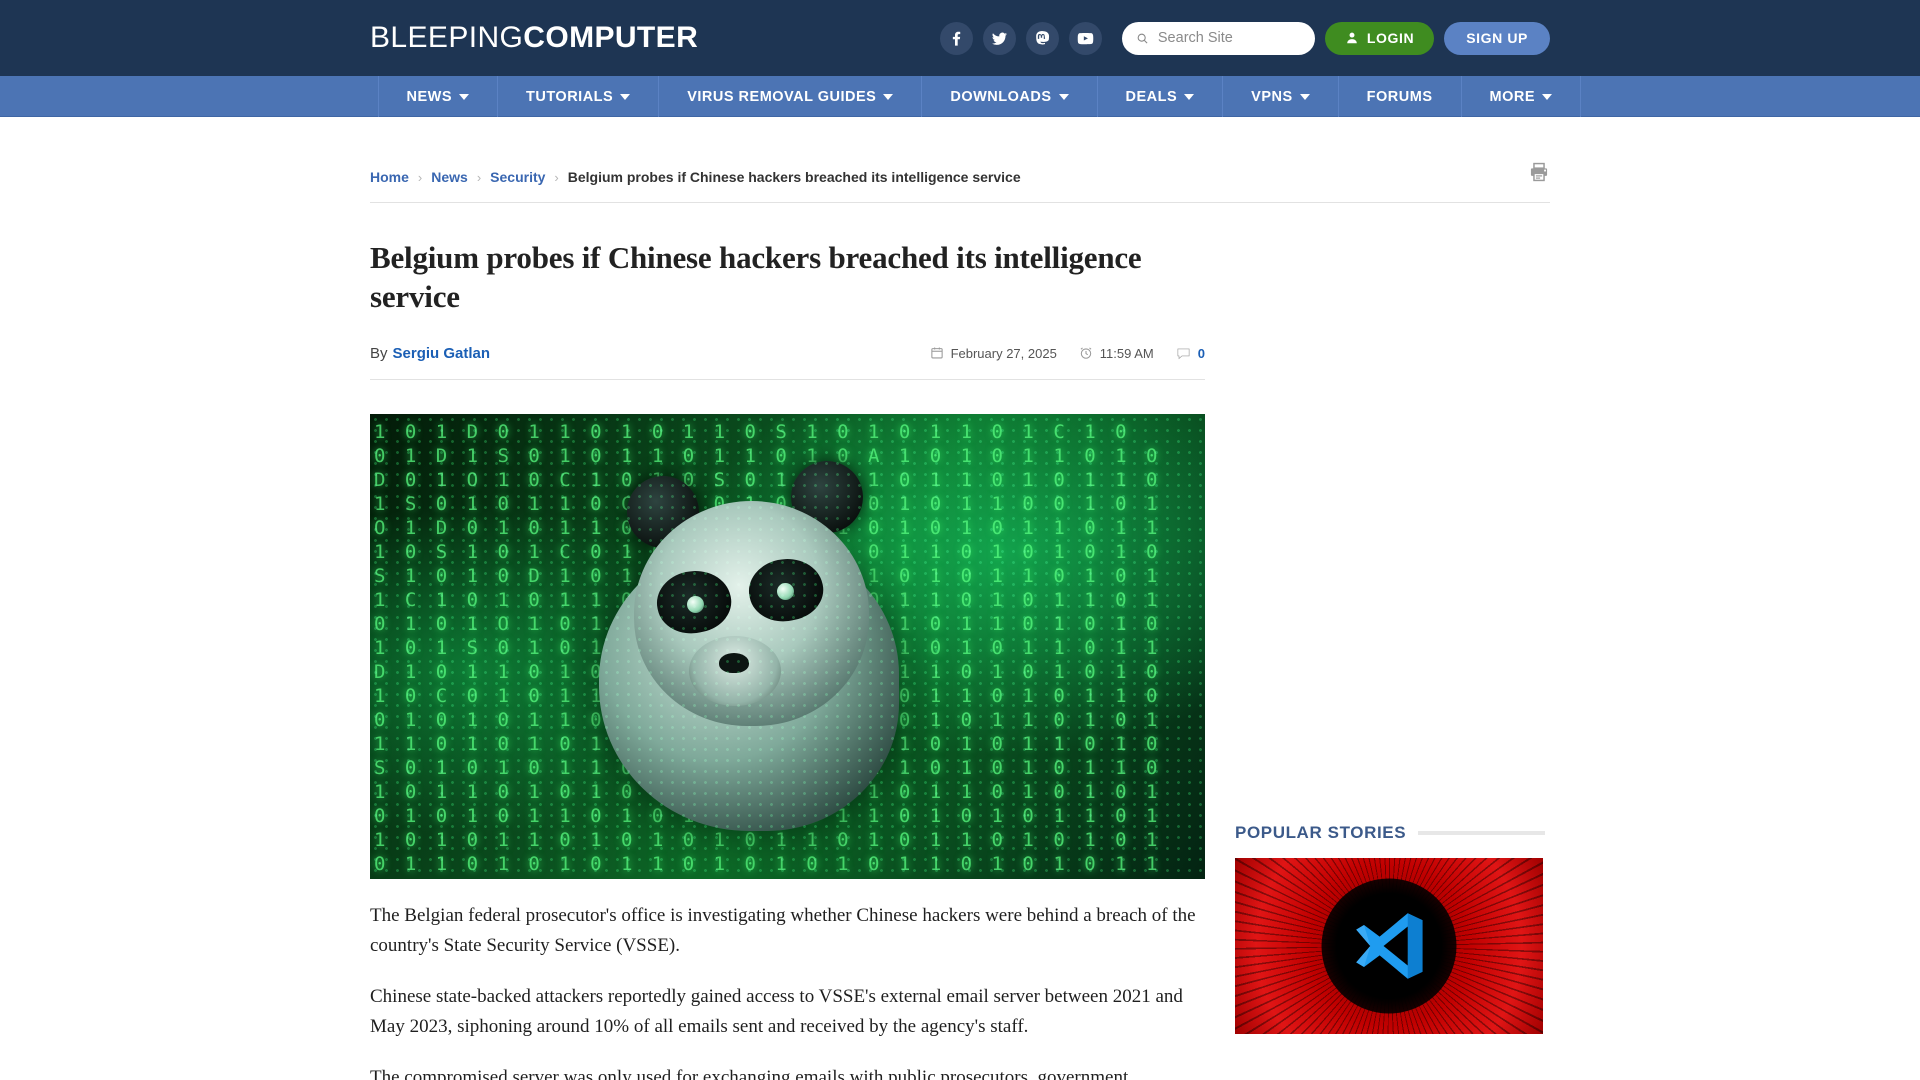 This screenshot has height=1080, width=1920. I want to click on nav-item-forums: FORUMS, so click(1400, 96).